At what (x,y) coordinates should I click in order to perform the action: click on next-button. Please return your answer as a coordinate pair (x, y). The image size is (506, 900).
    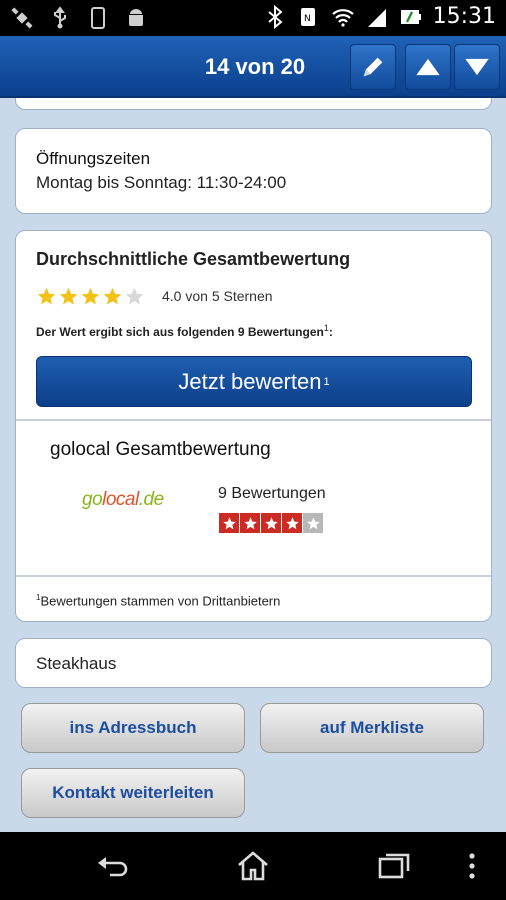
    Looking at the image, I should click on (477, 67).